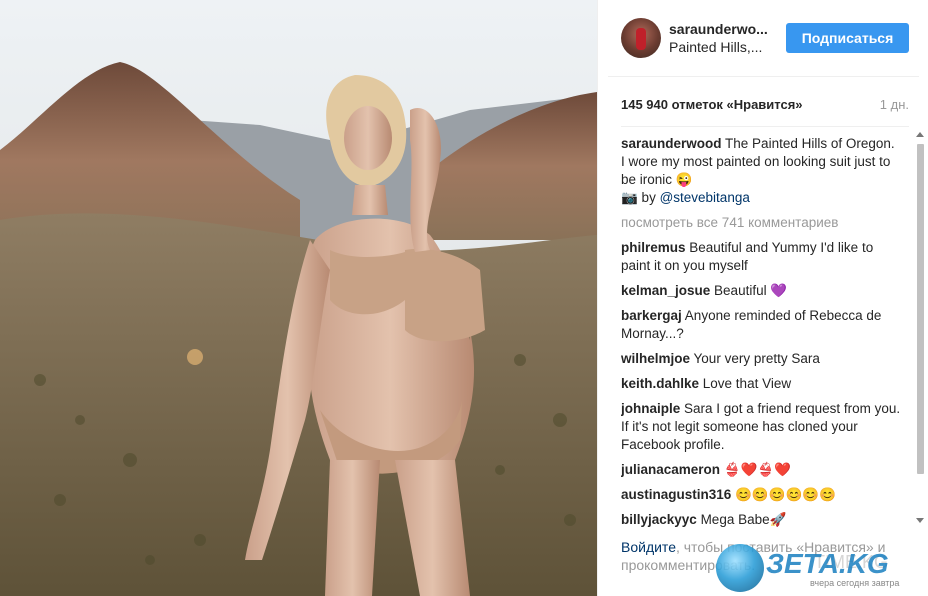 The image size is (928, 596). I want to click on arrow-up-icon, so click(920, 134).